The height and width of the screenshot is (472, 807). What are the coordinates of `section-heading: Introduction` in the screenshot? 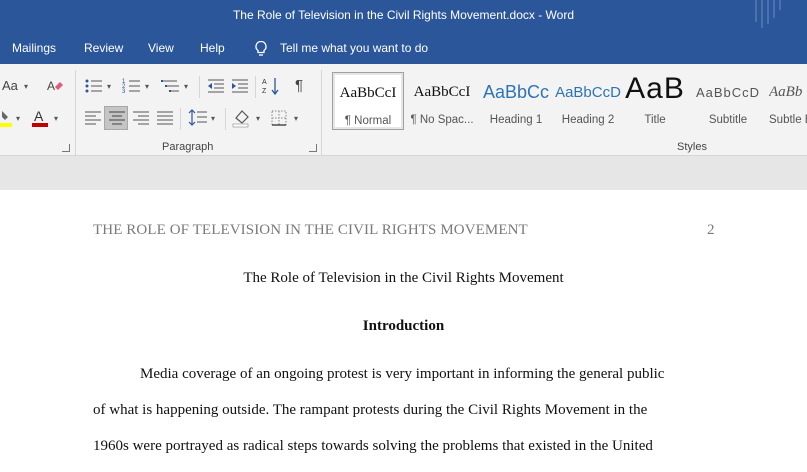 It's located at (403, 326).